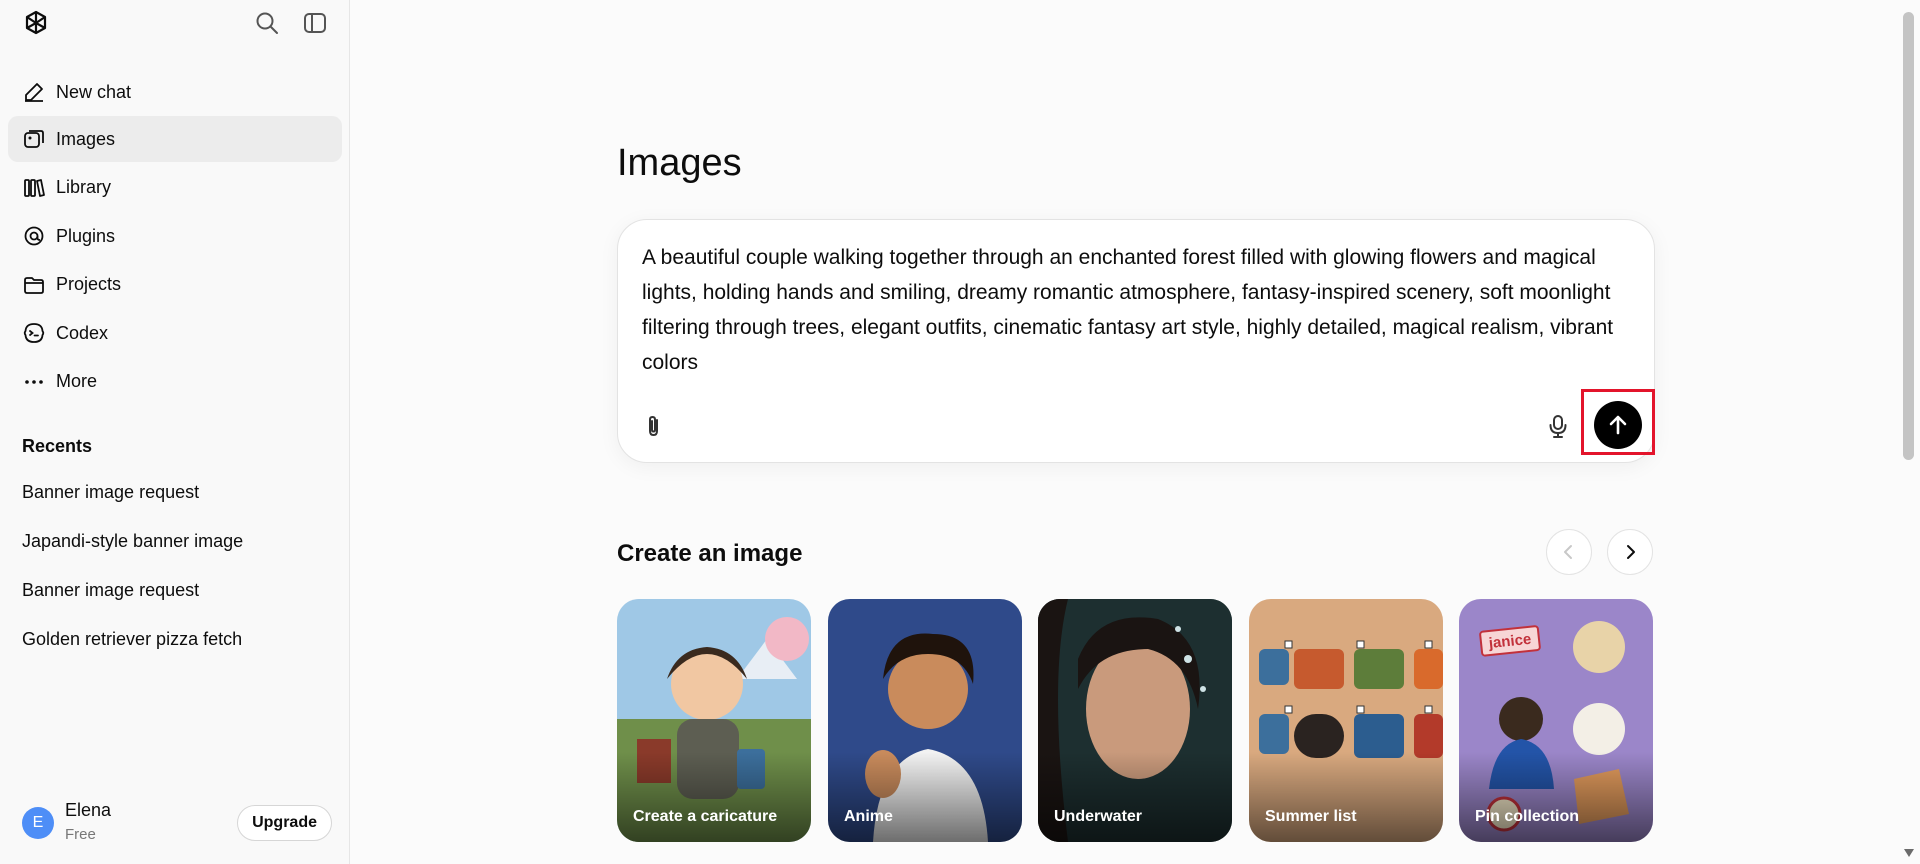 This screenshot has height=864, width=1920. Describe the element at coordinates (82, 332) in the screenshot. I see `sidebar-item-label: Codex` at that location.